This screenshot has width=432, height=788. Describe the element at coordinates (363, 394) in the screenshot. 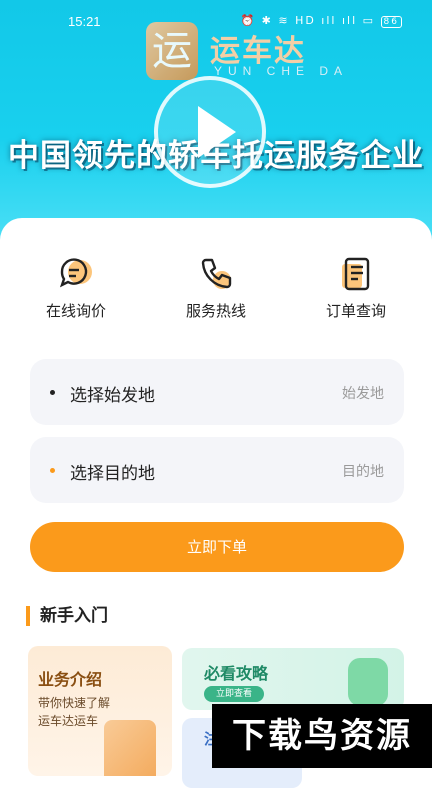

I see `origin-placeholder: 始发地` at that location.